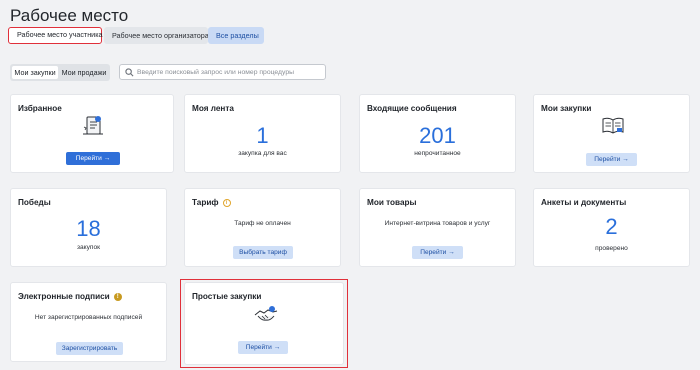 The width and height of the screenshot is (700, 370). I want to click on my-sales-toggle: Мои продажи, so click(84, 72).